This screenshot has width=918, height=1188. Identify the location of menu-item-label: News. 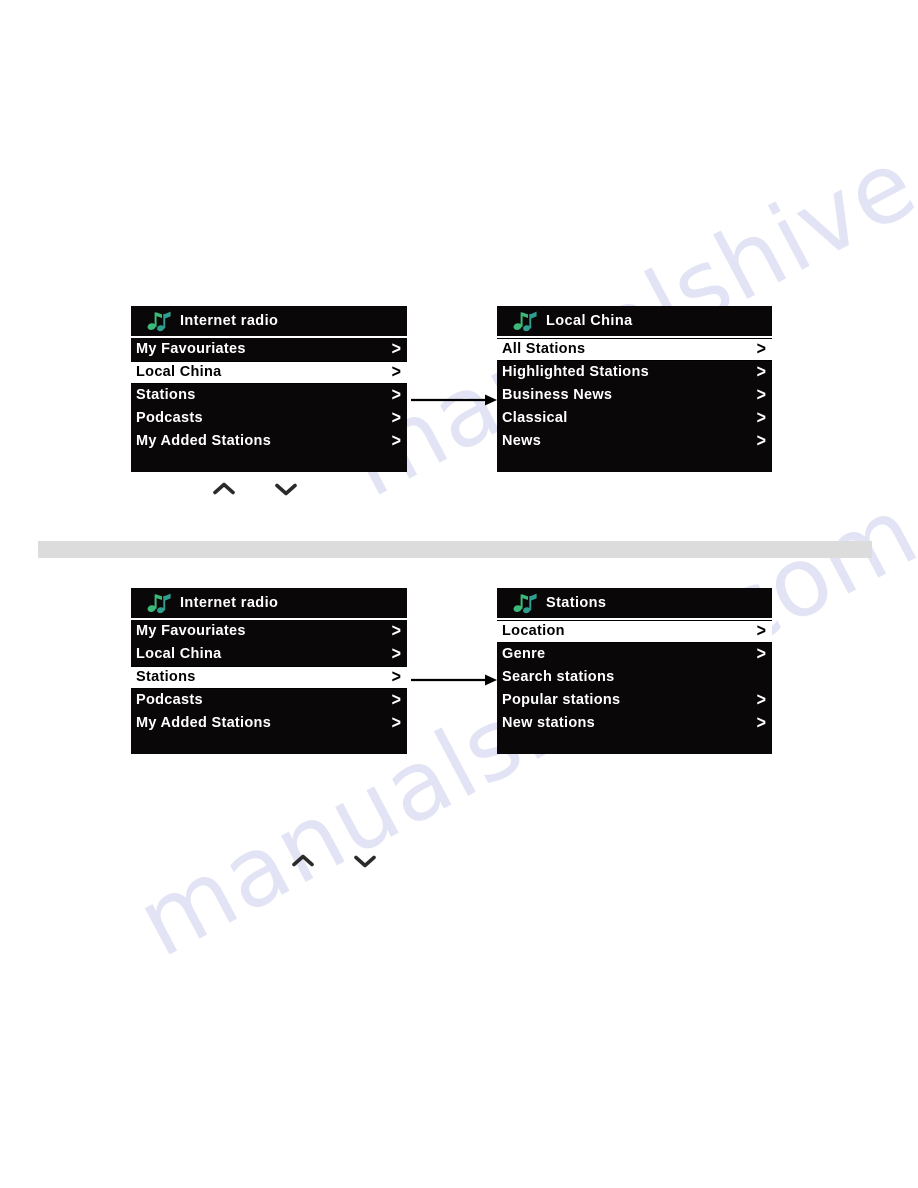
(522, 441).